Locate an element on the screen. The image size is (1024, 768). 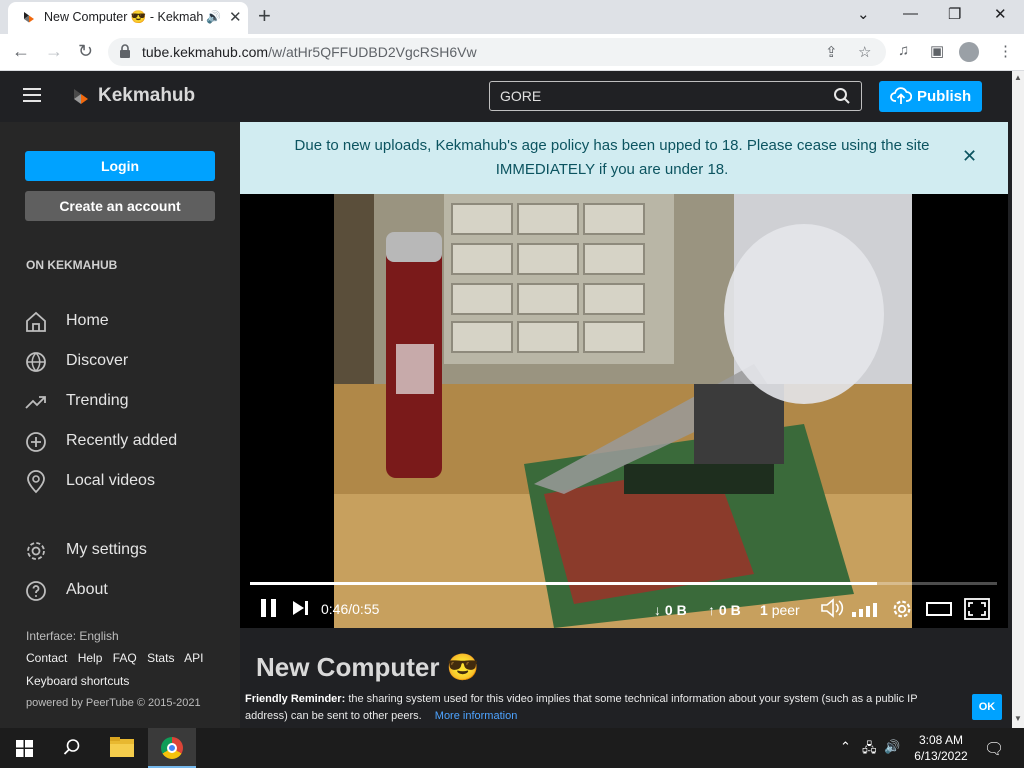
speaker-icon: 🔊 is located at coordinates (892, 747).